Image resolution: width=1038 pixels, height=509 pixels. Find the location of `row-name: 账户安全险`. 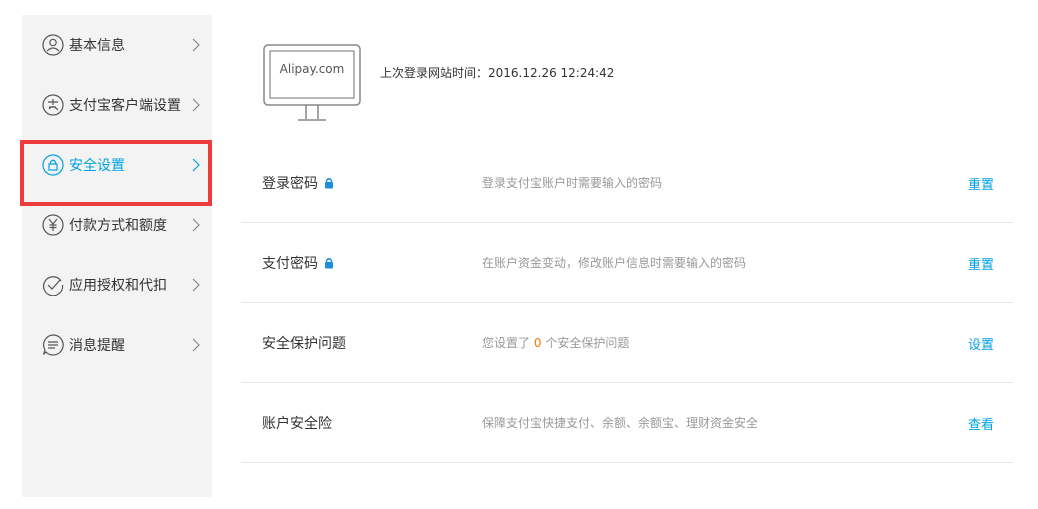

row-name: 账户安全险 is located at coordinates (297, 423).